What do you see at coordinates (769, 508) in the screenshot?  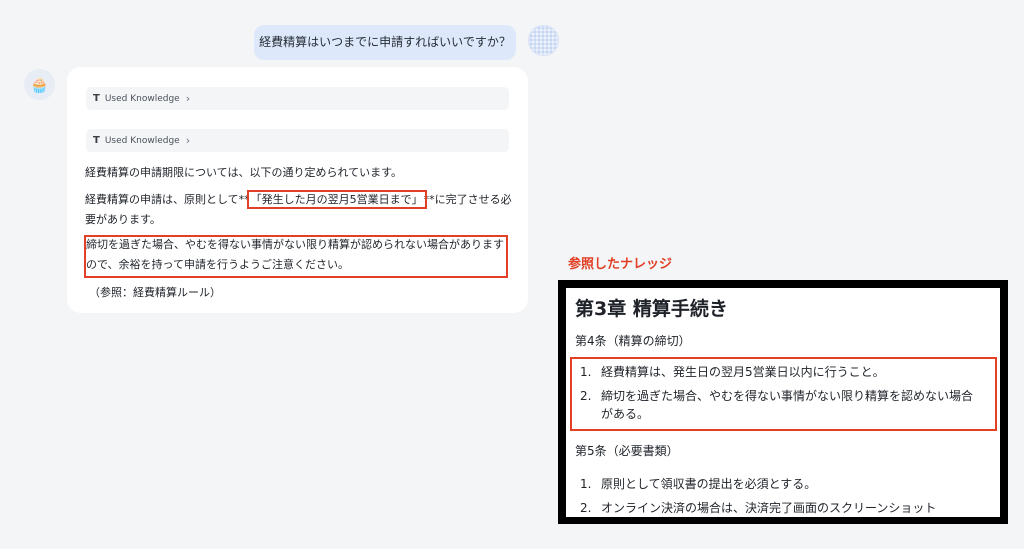 I see `list-text: オンライン決済の場合は、決済完了画面のスクリーンショット` at bounding box center [769, 508].